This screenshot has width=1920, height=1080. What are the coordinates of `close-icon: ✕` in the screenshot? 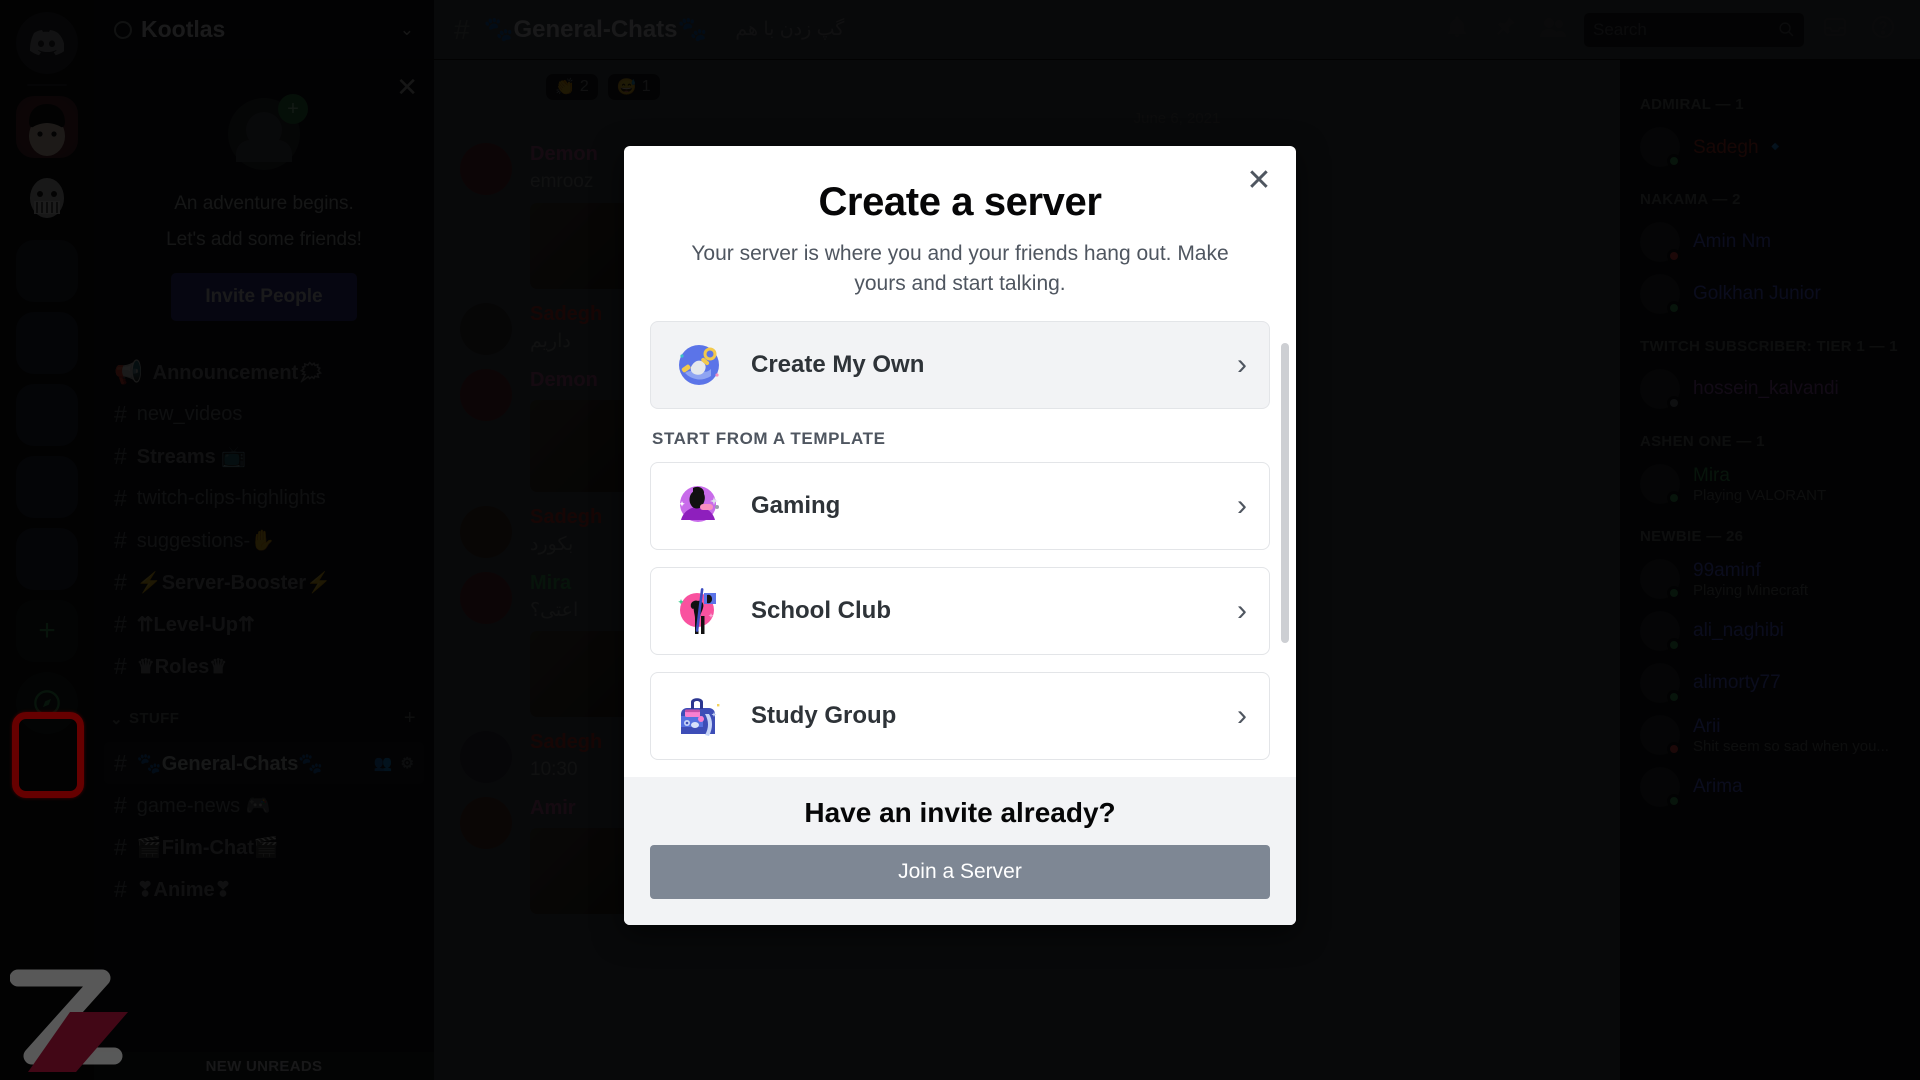 It's located at (1259, 183).